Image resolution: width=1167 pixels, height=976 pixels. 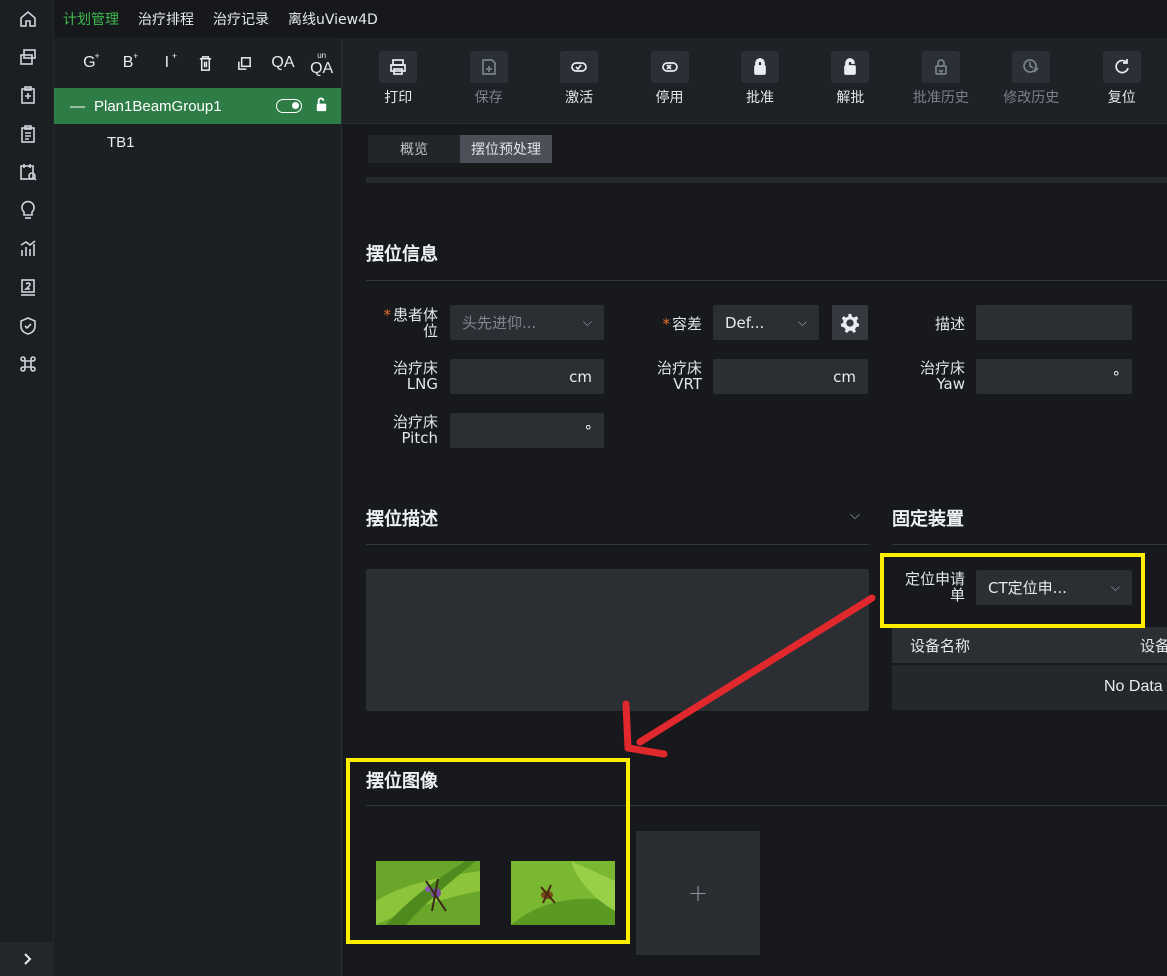 I want to click on tolerance-settings-button, so click(x=850, y=322).